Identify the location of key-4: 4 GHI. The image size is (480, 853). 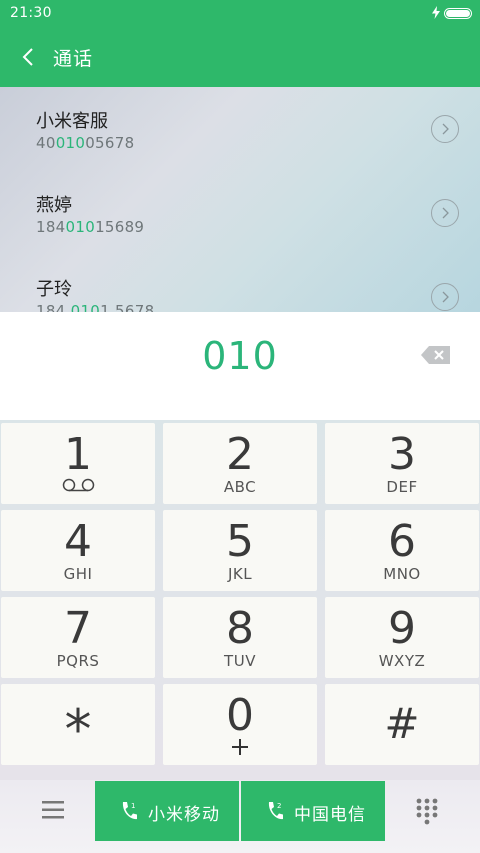
(78, 550).